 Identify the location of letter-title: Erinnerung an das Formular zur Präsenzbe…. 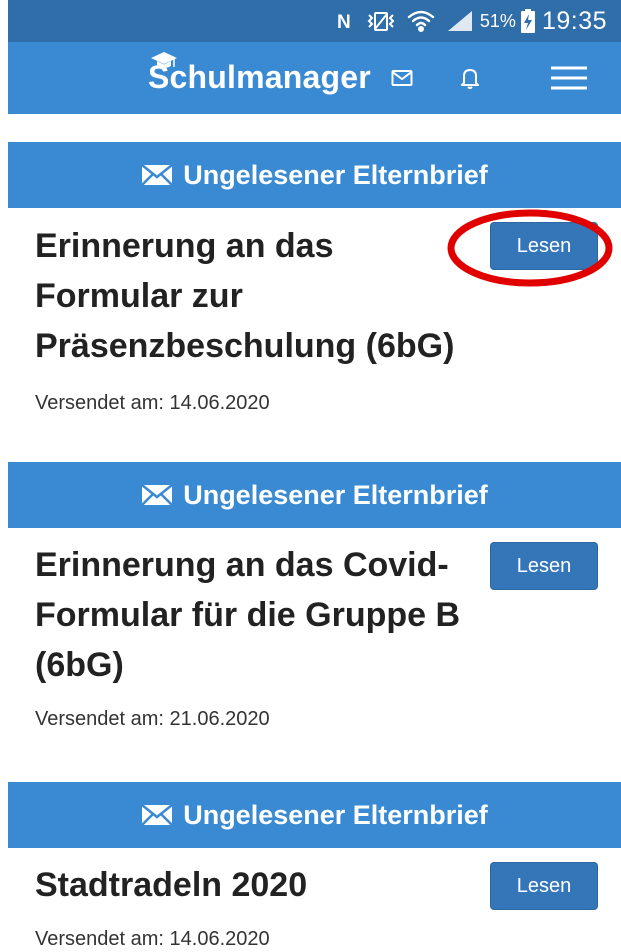
(245, 296).